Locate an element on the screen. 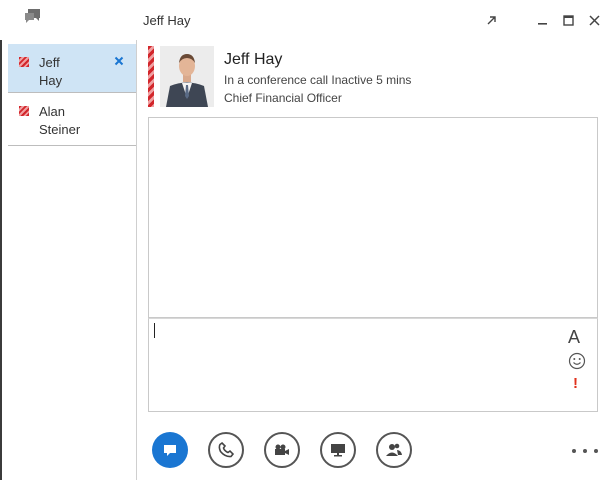 The width and height of the screenshot is (603, 480). conversation-item-jeff-hay: Jeff Hay is located at coordinates (72, 68).